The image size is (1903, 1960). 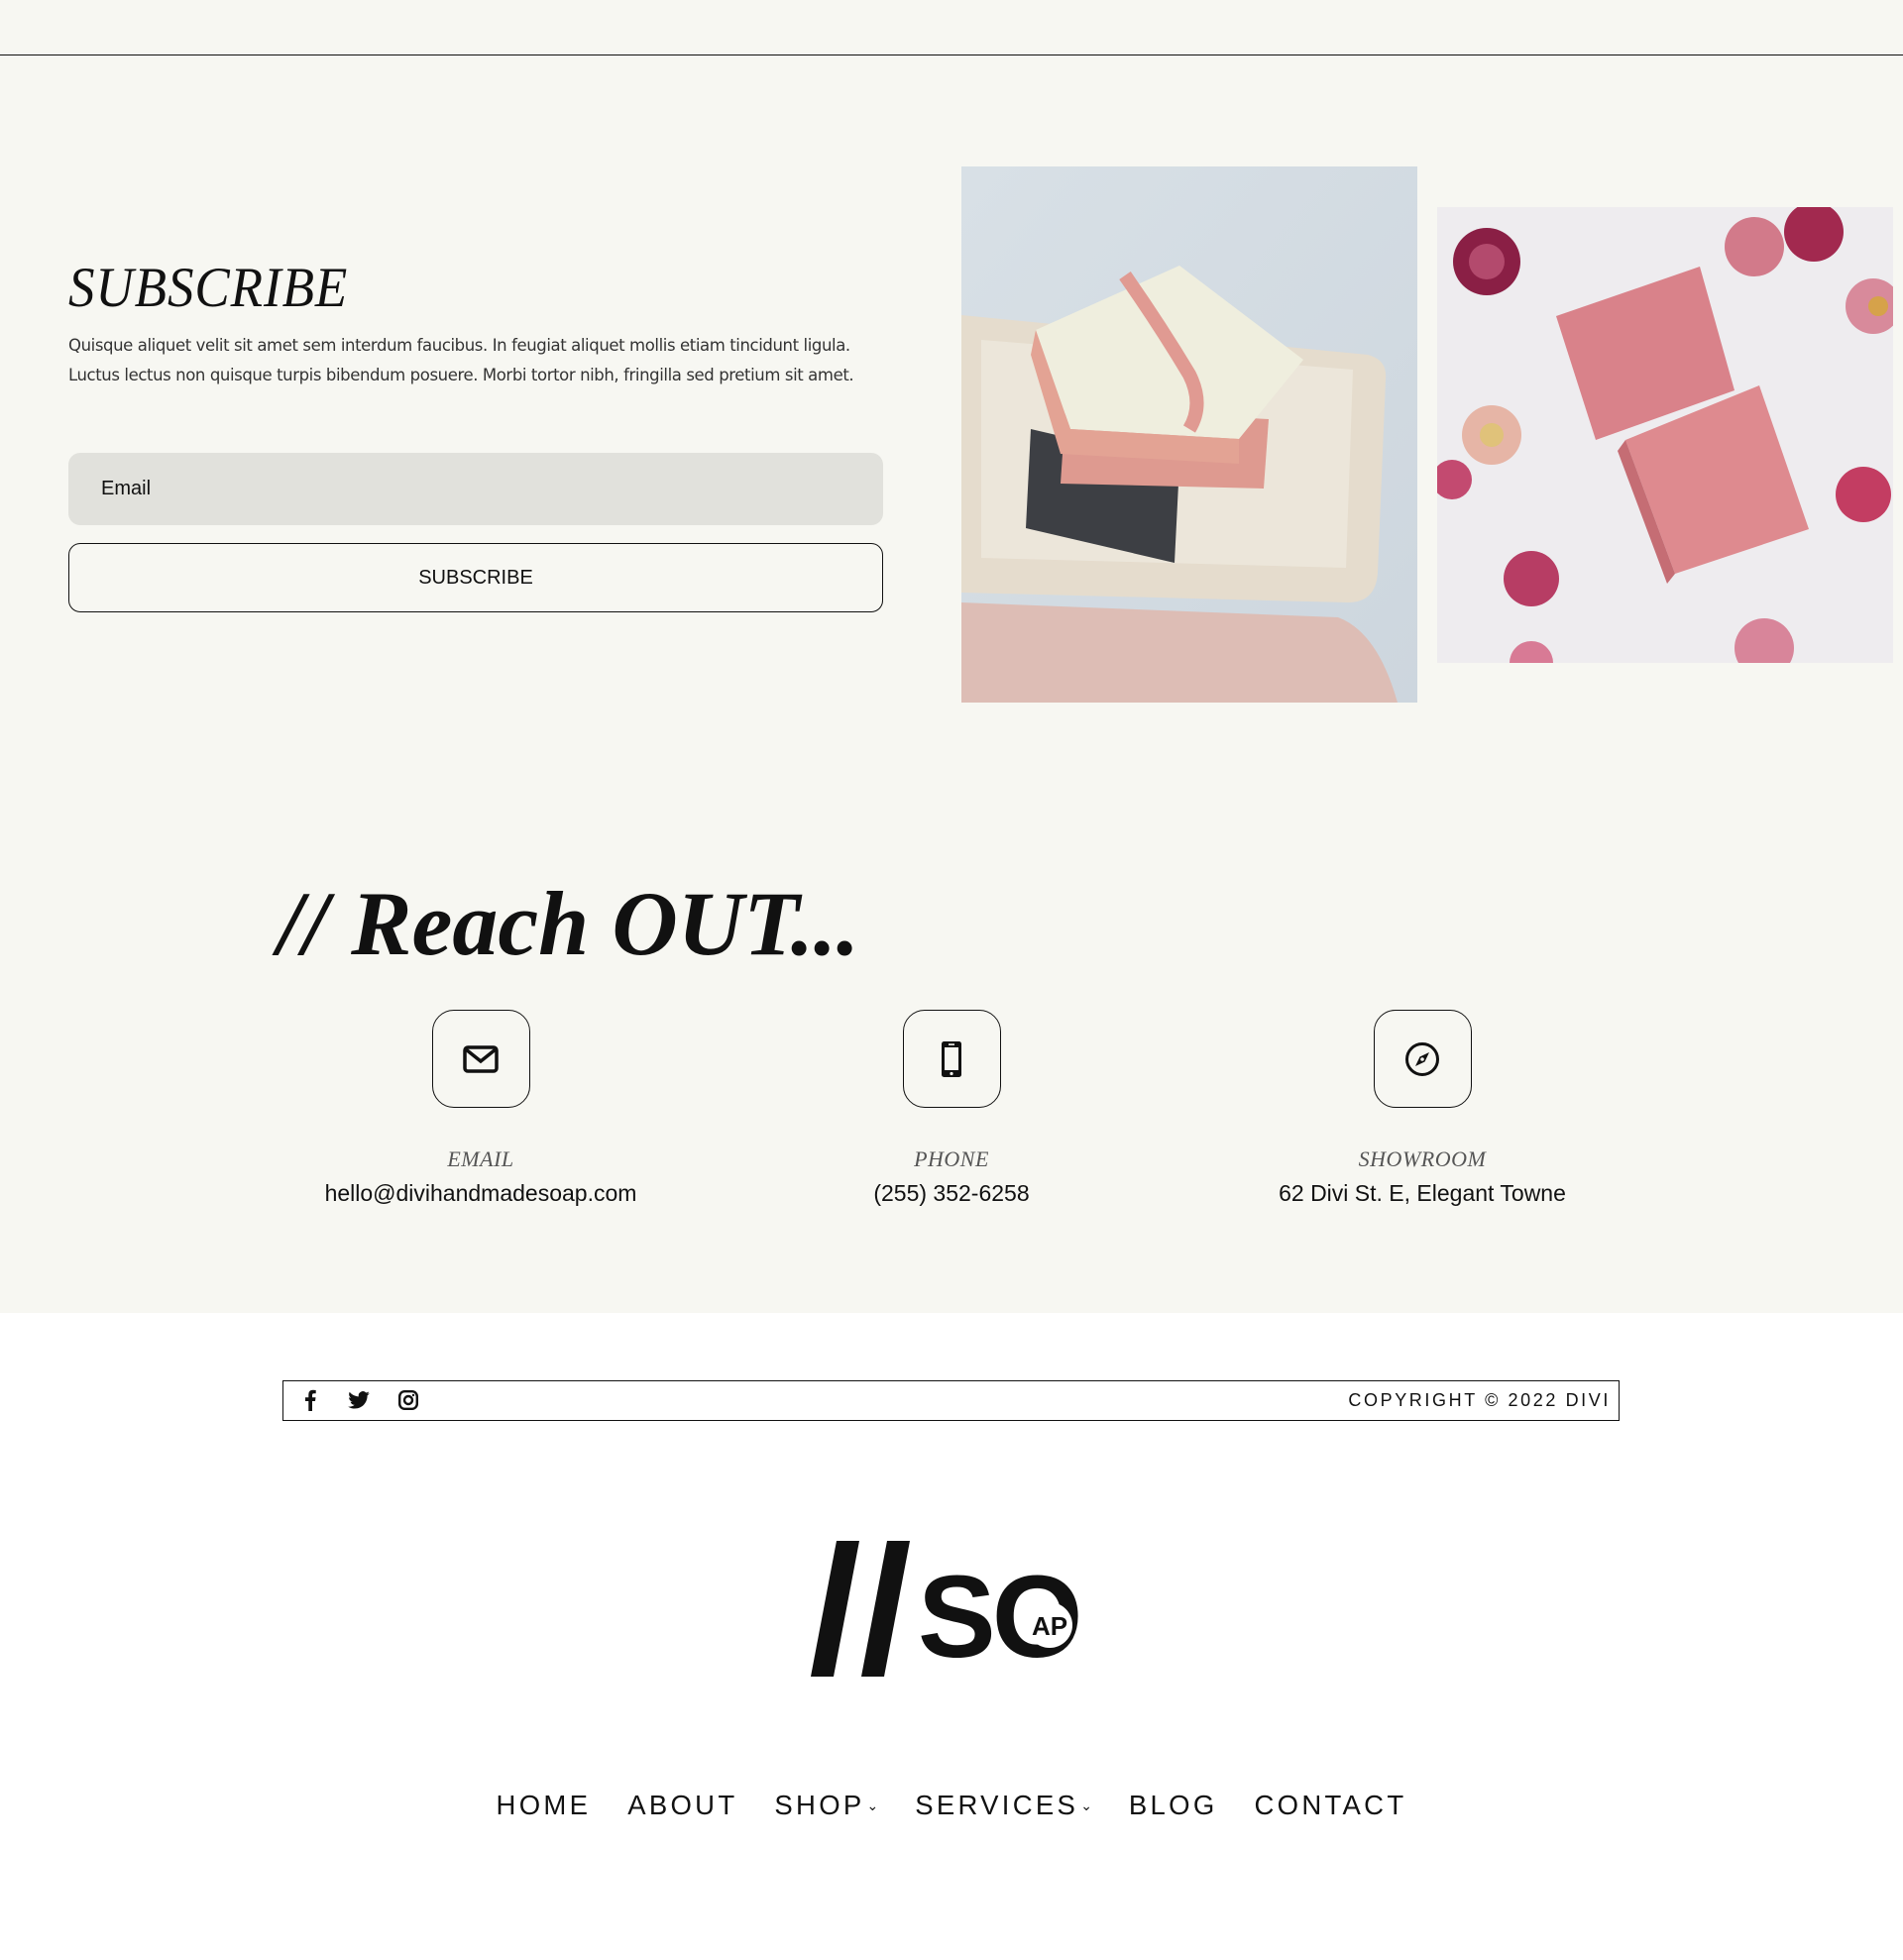 I want to click on email-input, so click(x=475, y=489).